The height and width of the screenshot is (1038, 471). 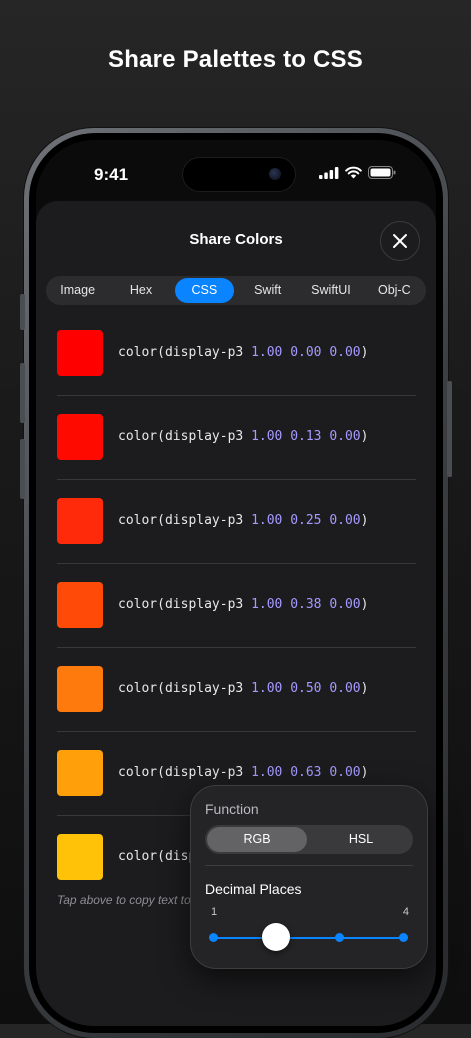 What do you see at coordinates (309, 877) in the screenshot?
I see `options-popover: Function RGB HSL Decimal Places 1 4` at bounding box center [309, 877].